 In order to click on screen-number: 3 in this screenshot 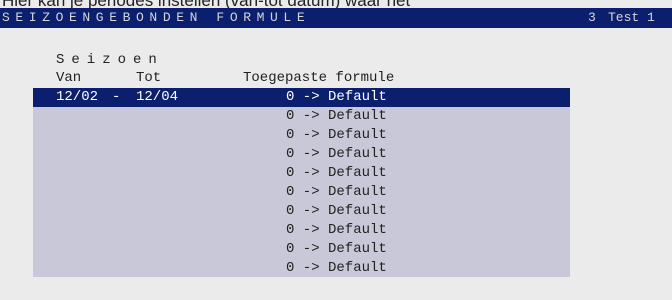, I will do `click(592, 17)`.